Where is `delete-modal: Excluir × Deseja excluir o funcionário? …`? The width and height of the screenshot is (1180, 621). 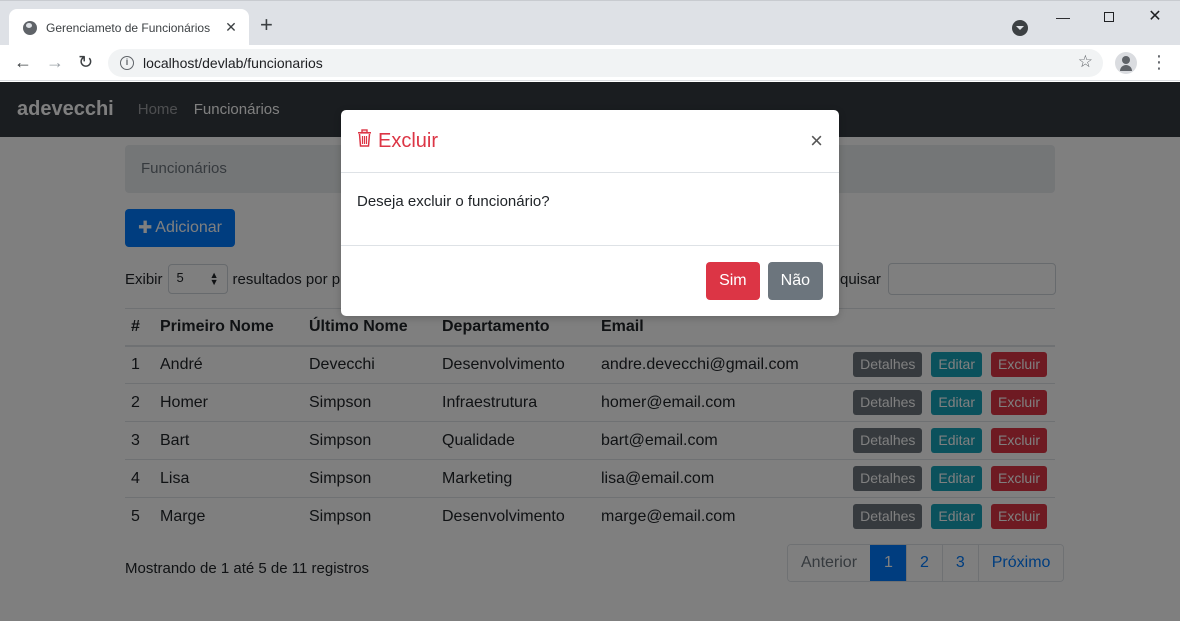
delete-modal: Excluir × Deseja excluir o funcionário? … is located at coordinates (590, 213).